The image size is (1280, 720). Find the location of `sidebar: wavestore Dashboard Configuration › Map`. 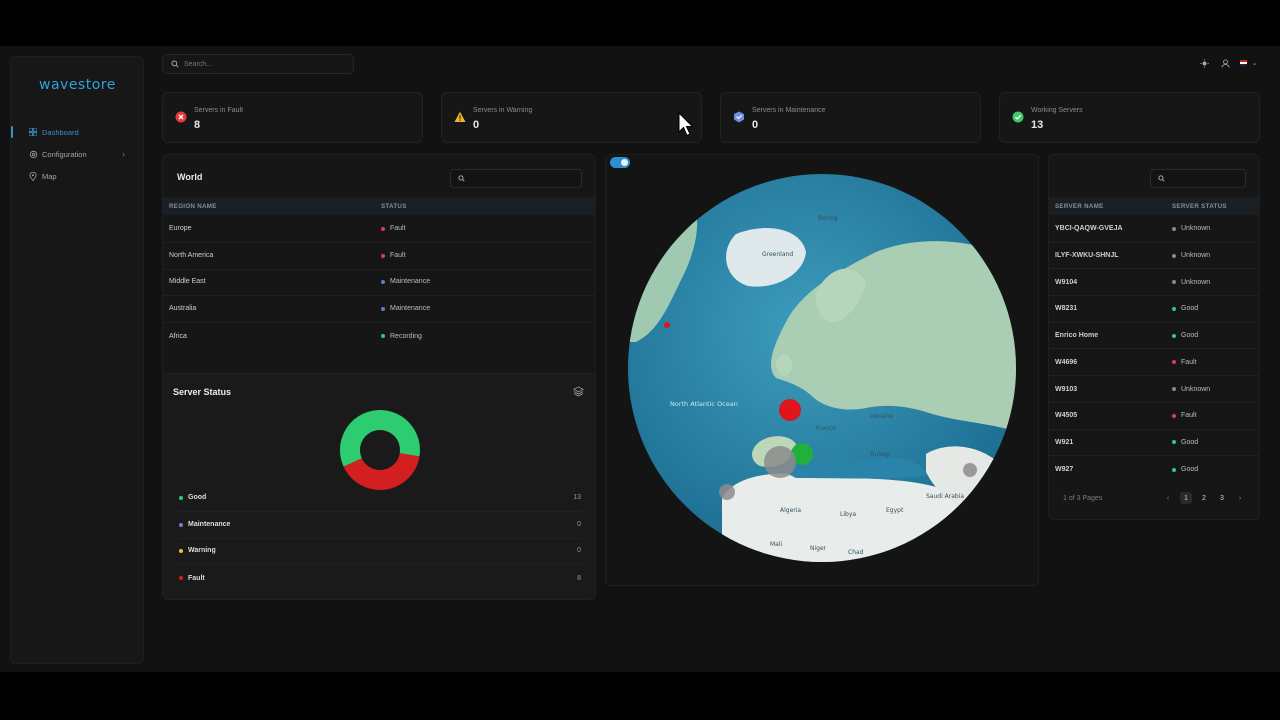

sidebar: wavestore Dashboard Configuration › Map is located at coordinates (77, 360).